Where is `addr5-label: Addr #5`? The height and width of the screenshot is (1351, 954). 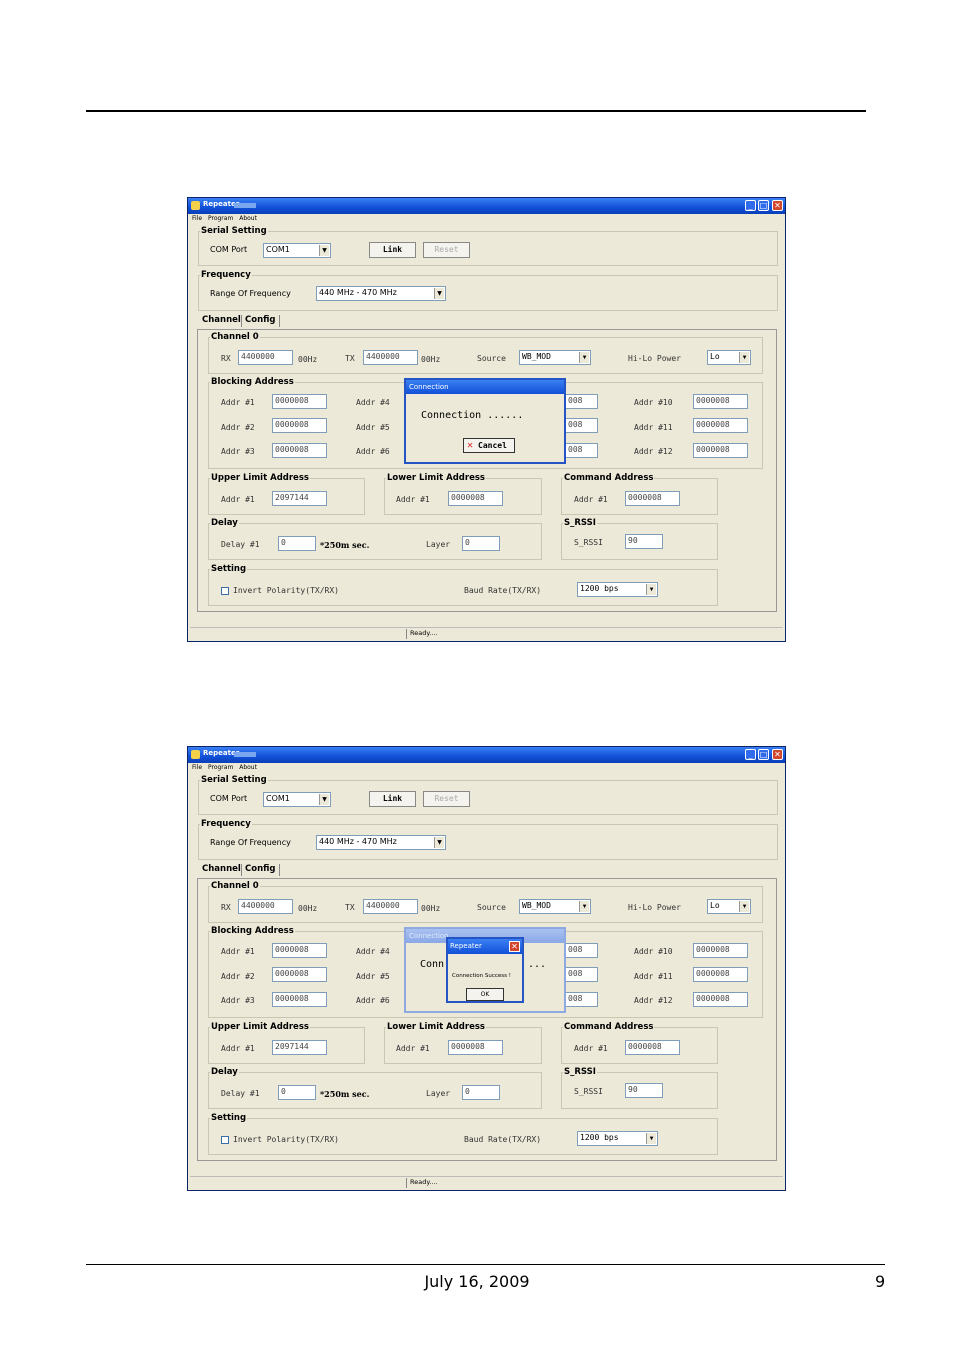 addr5-label: Addr #5 is located at coordinates (373, 427).